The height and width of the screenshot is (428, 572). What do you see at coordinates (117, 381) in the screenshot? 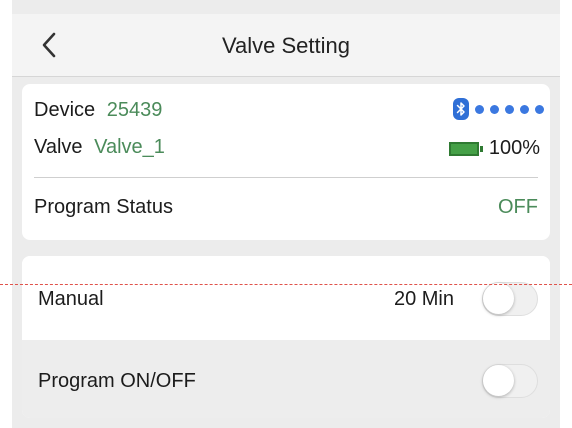
I see `program-label: Program ON/OFF` at bounding box center [117, 381].